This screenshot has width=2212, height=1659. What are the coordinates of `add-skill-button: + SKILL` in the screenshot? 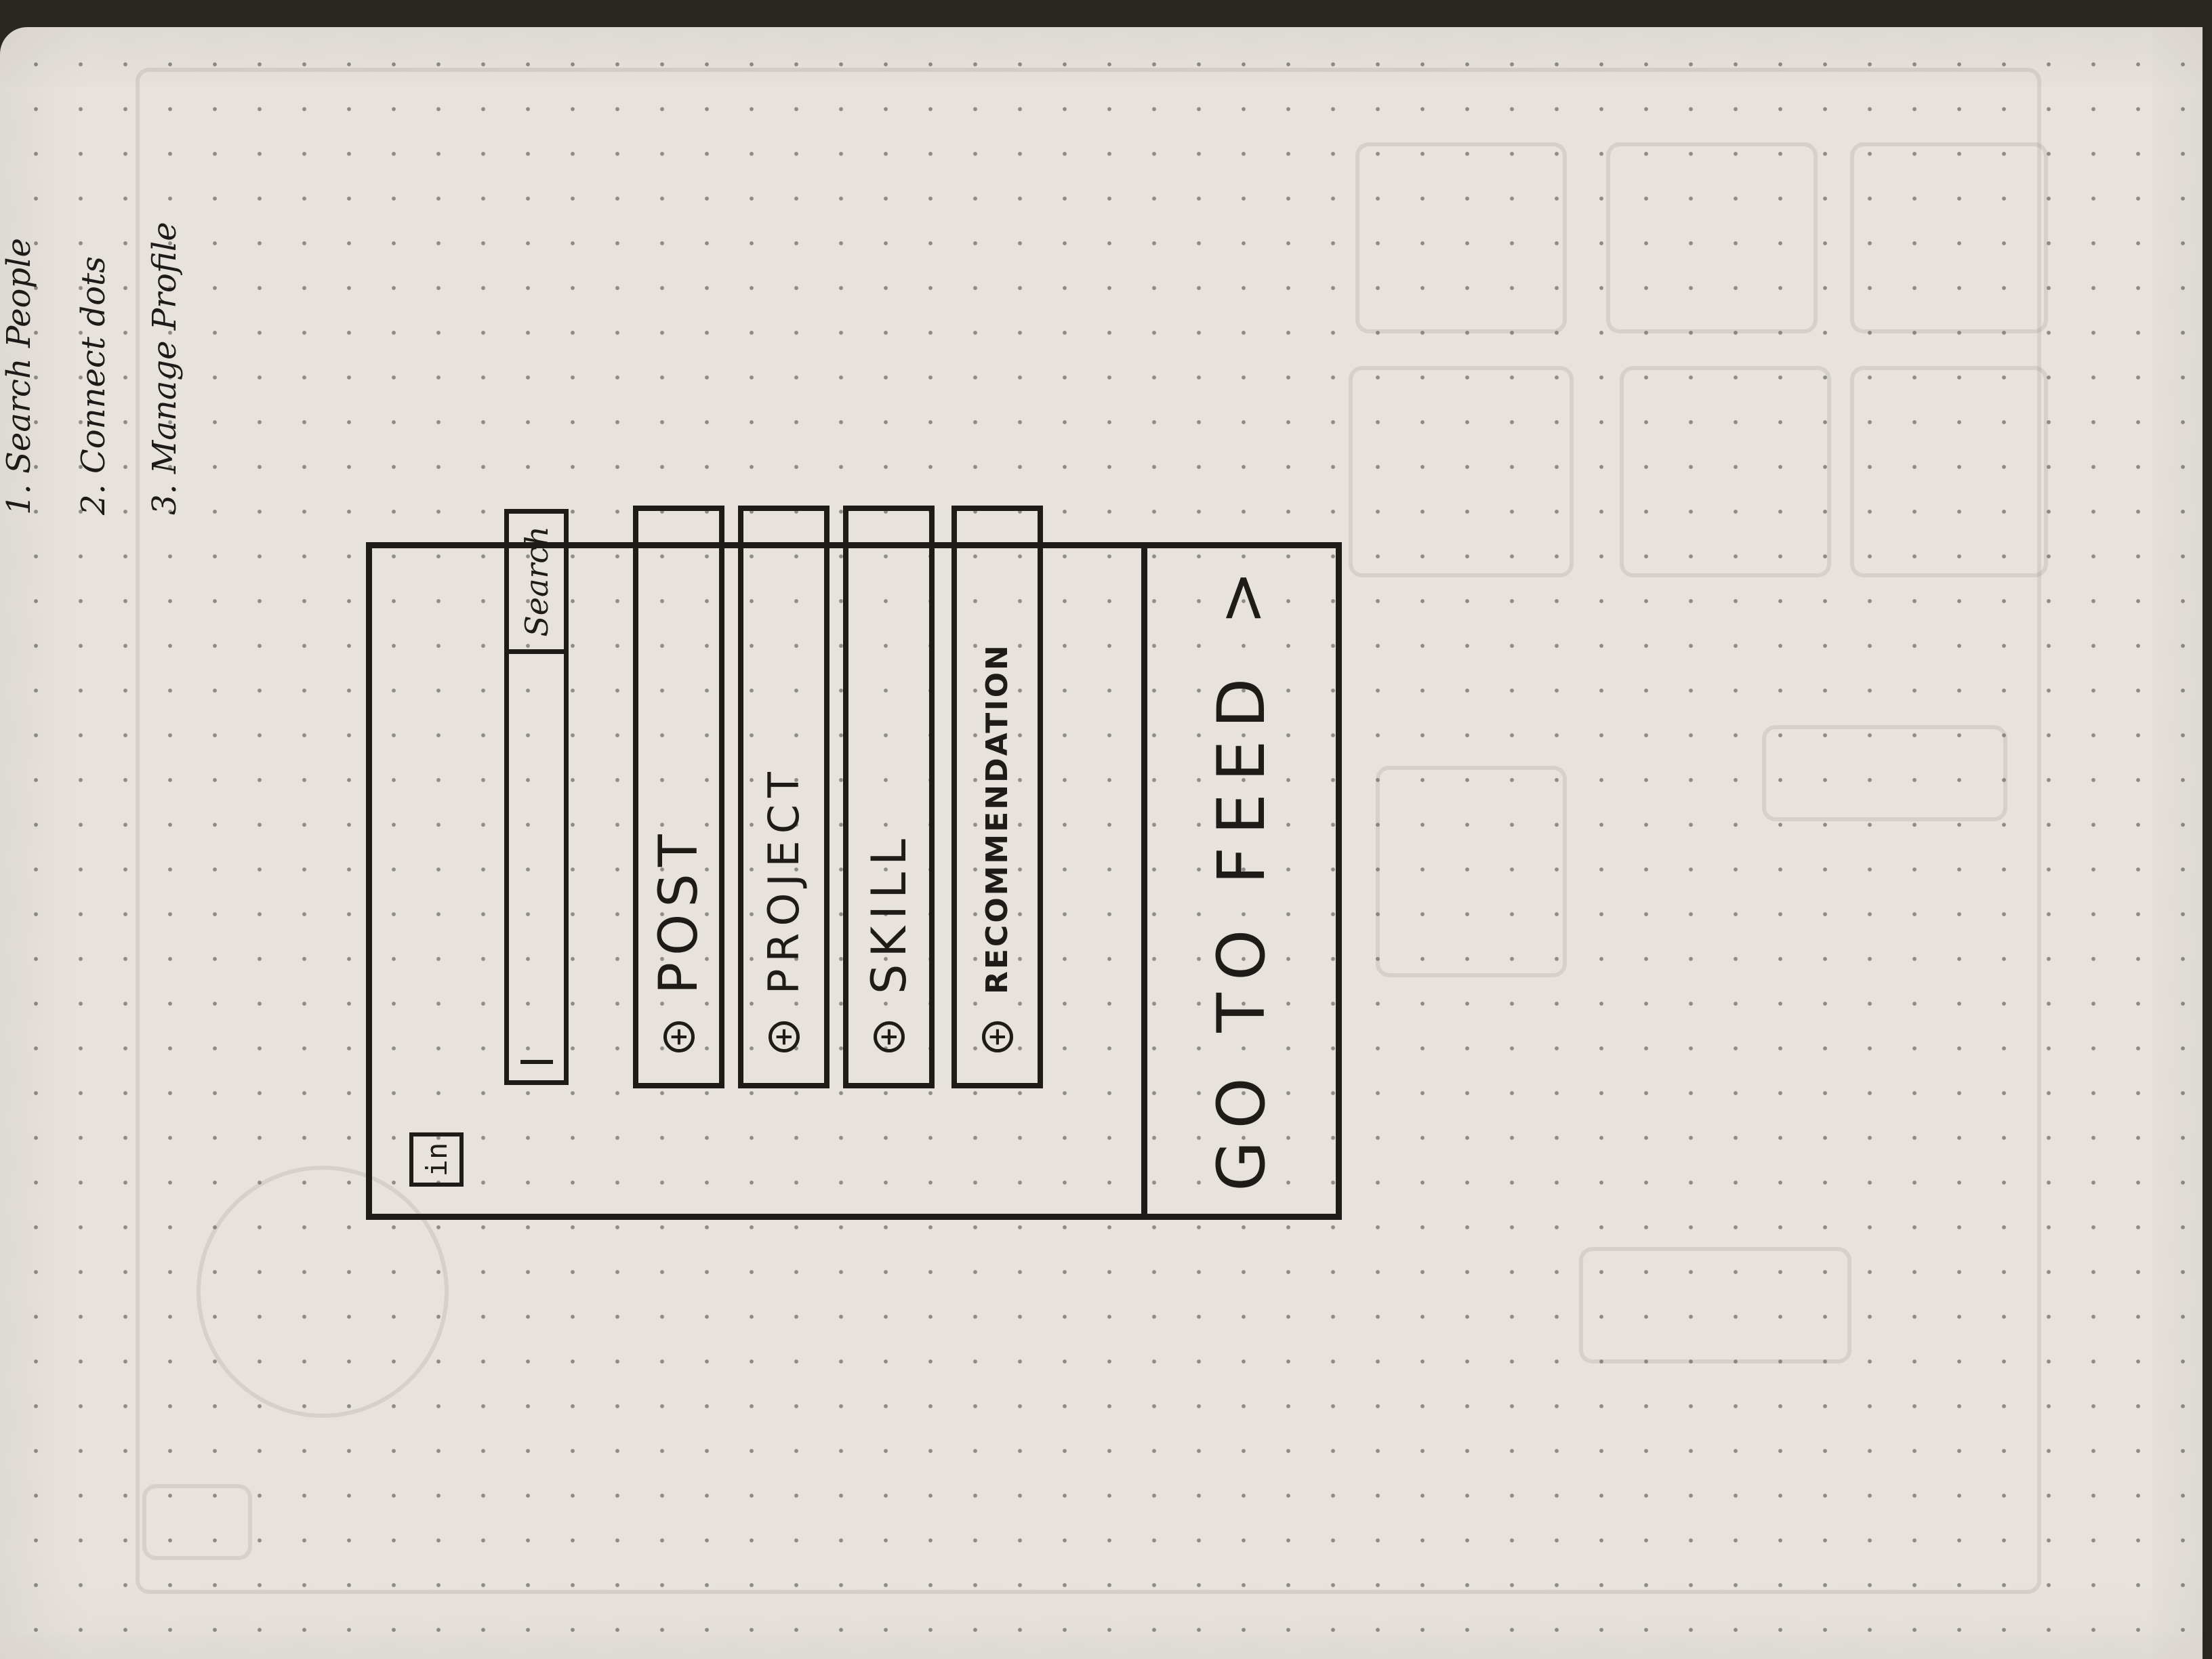 It's located at (889, 797).